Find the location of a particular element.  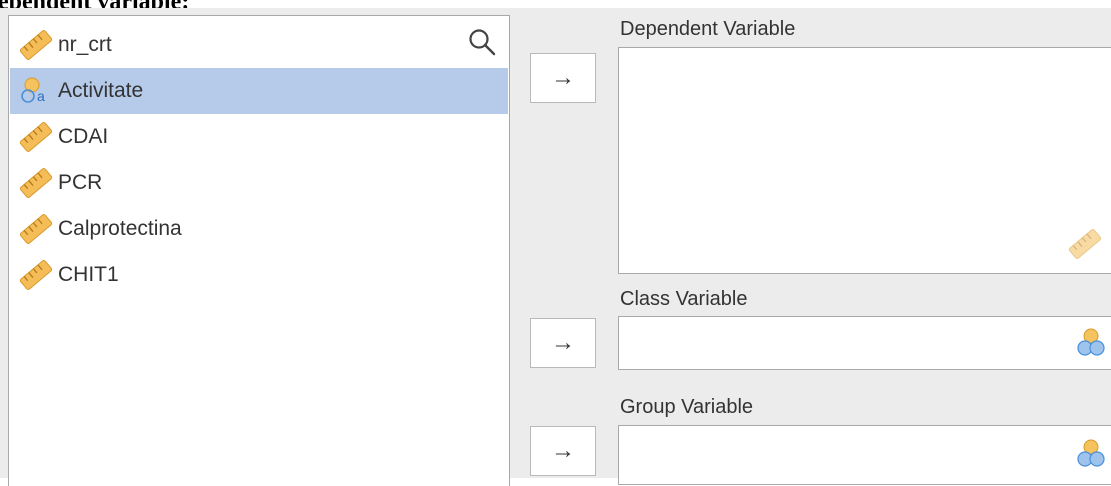

group-variable-box is located at coordinates (864, 455).